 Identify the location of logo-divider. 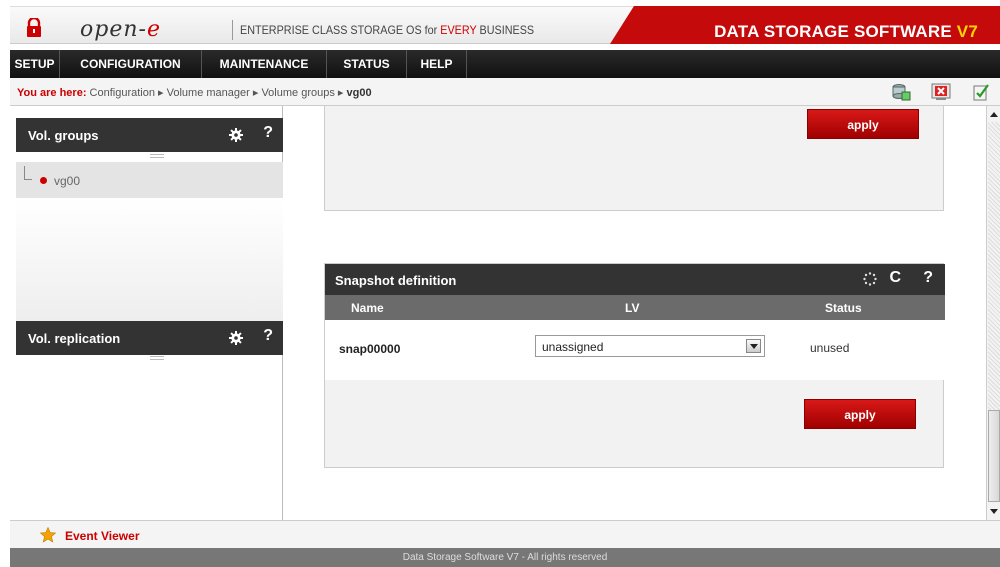
(232, 30).